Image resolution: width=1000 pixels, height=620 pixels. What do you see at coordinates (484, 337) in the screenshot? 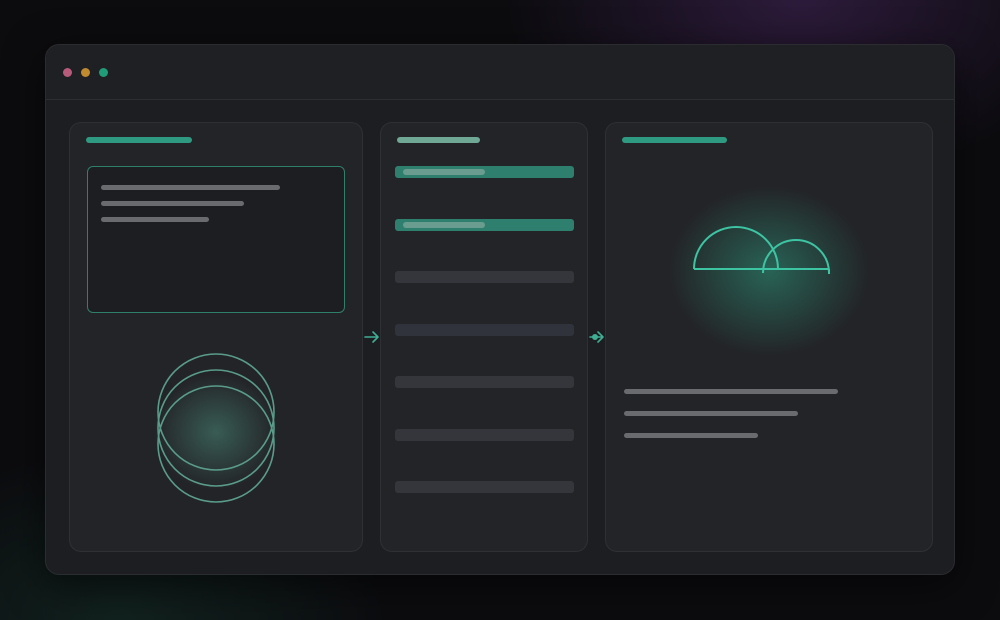
I see `list-panel` at bounding box center [484, 337].